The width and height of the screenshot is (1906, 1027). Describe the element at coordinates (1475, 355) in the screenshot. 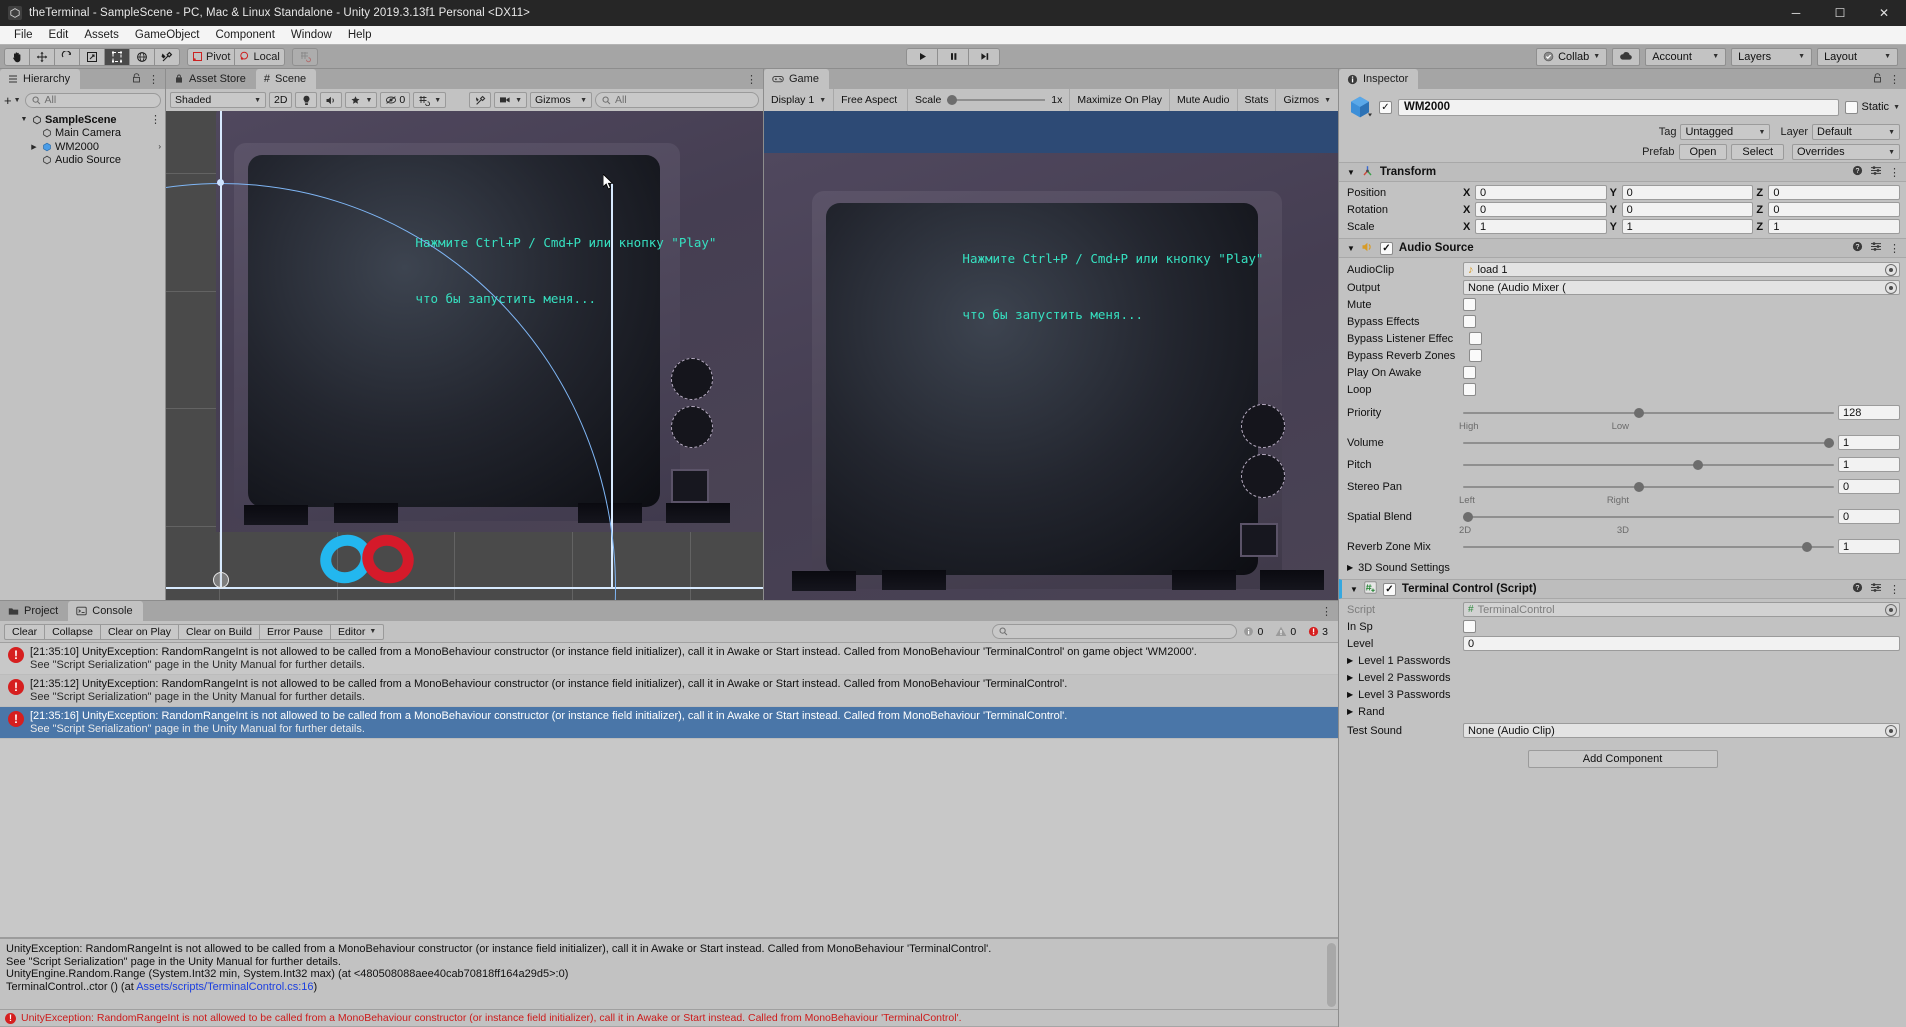

I see `bypass-reverb-checkbox` at that location.